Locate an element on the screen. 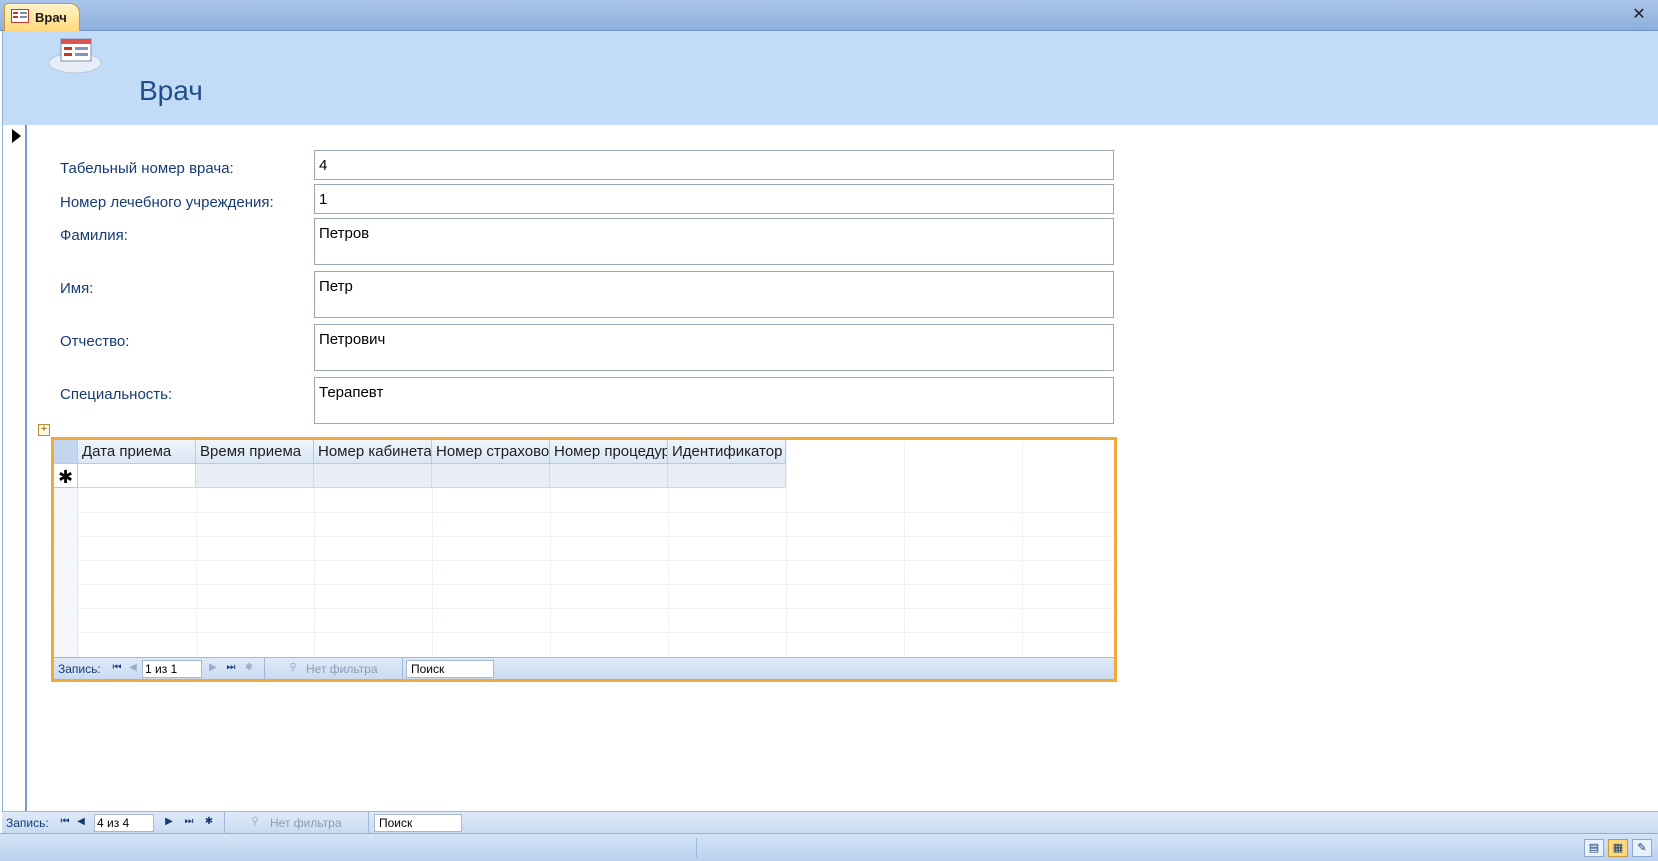  label-first-name: Имя: is located at coordinates (77, 288).